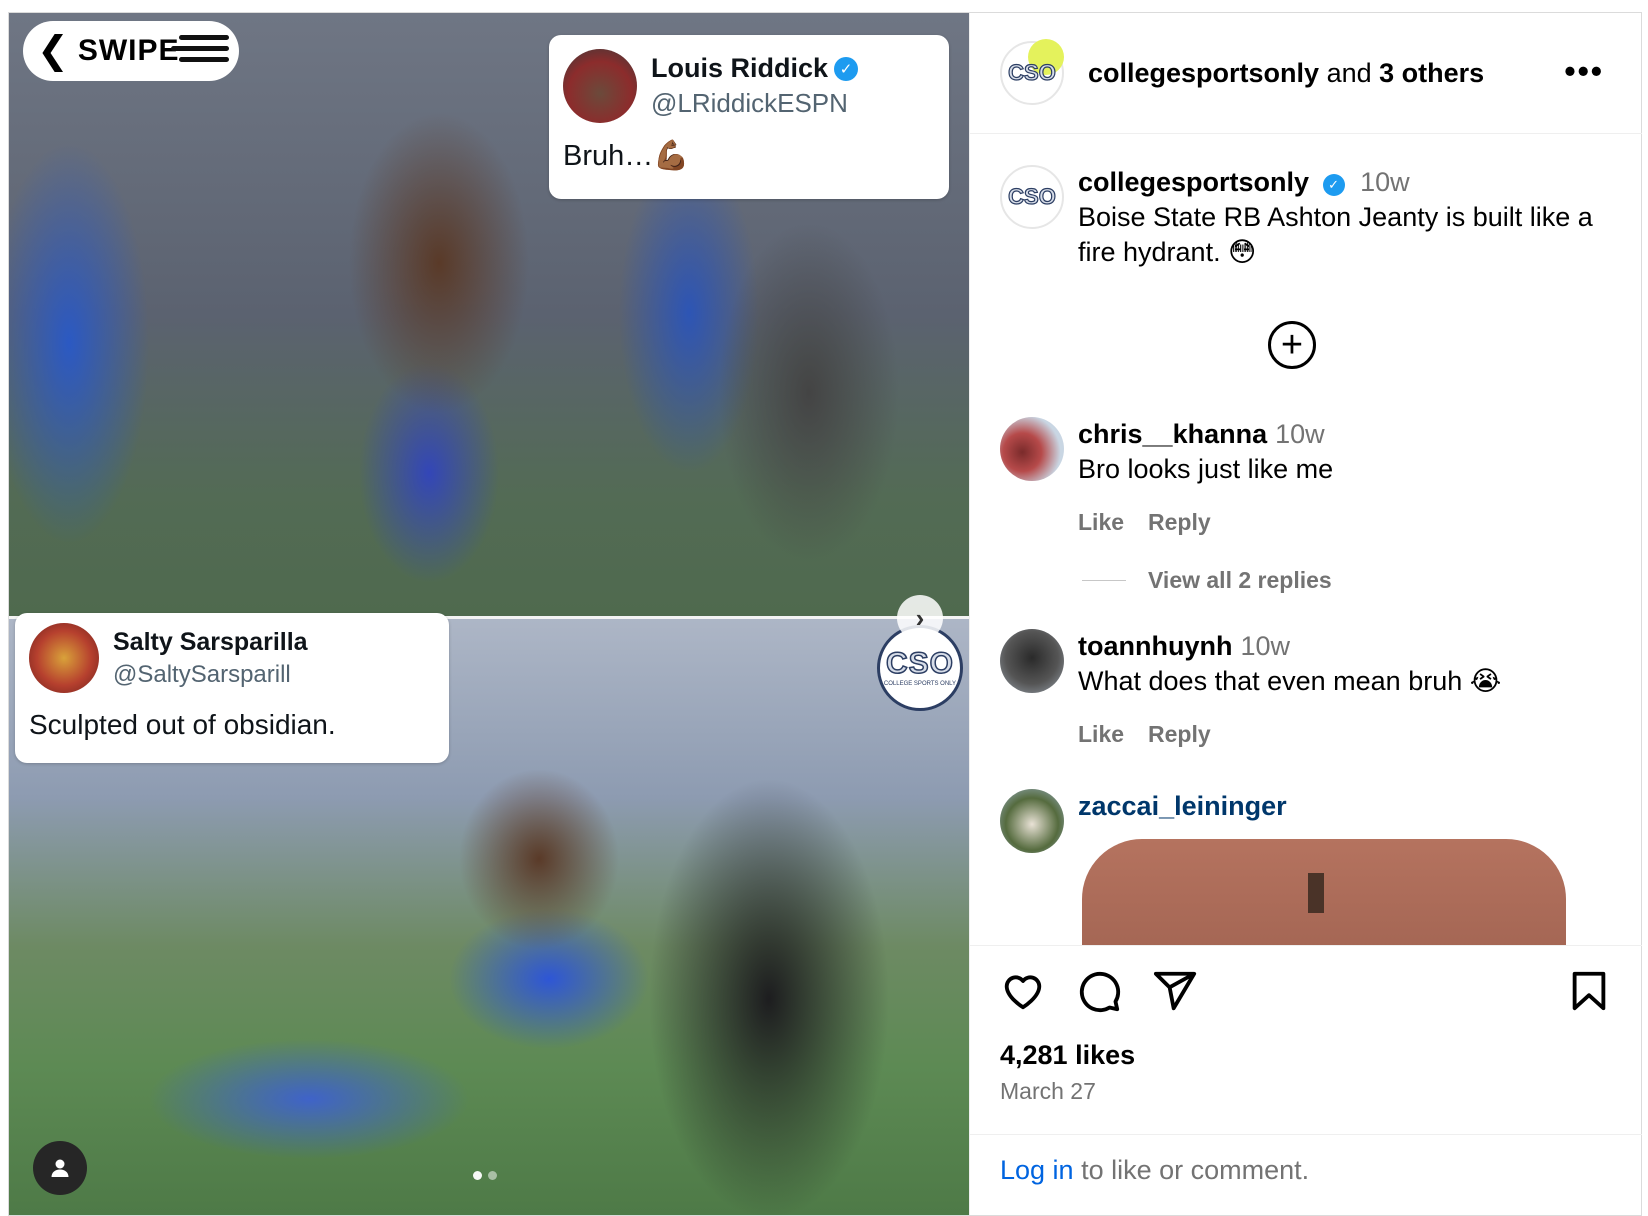  What do you see at coordinates (1385, 182) in the screenshot?
I see `caption-time: 10w` at bounding box center [1385, 182].